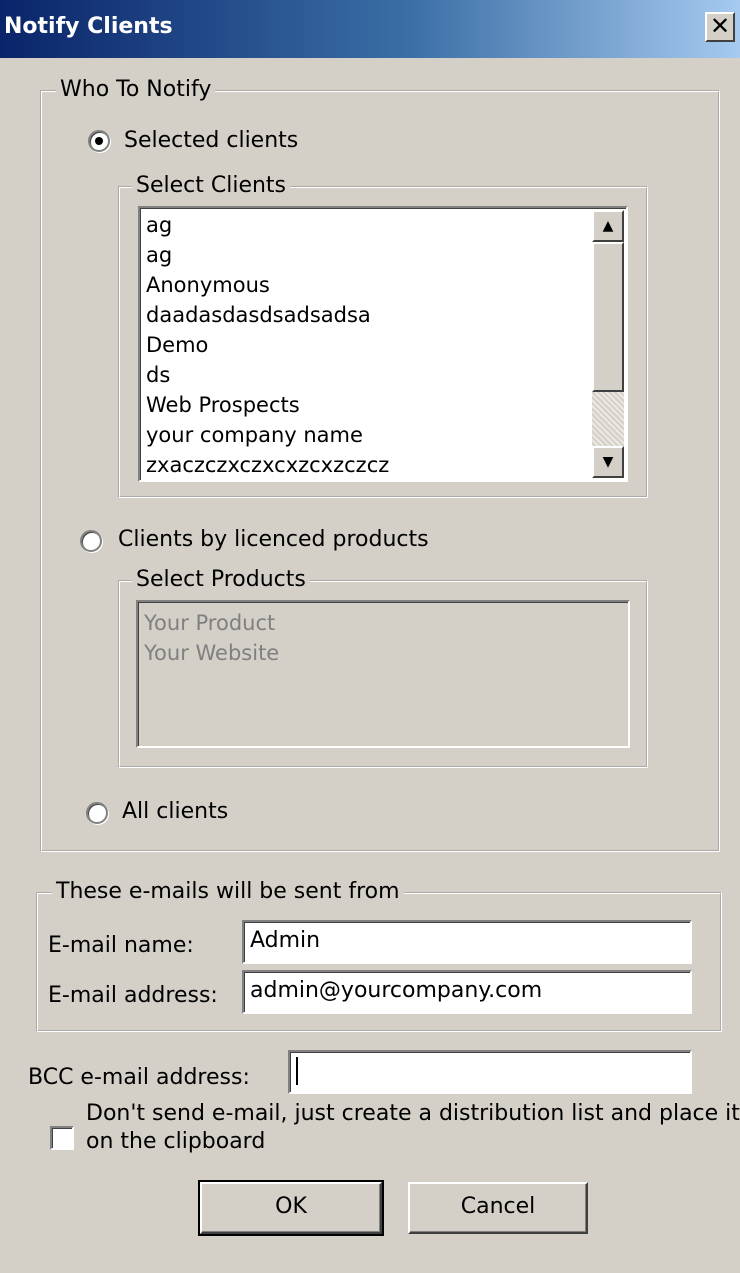  Describe the element at coordinates (370, 29) in the screenshot. I see `title-bar: Notify Clients ✕` at that location.